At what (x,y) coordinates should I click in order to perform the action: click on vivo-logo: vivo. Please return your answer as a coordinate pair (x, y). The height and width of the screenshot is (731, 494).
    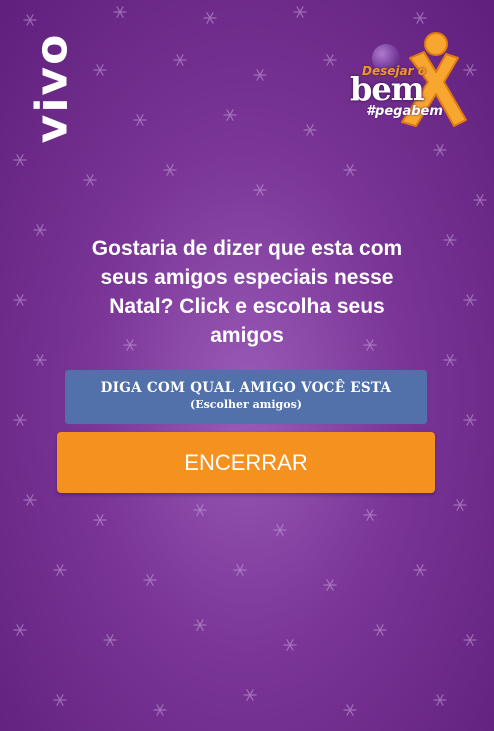
    Looking at the image, I should click on (52, 88).